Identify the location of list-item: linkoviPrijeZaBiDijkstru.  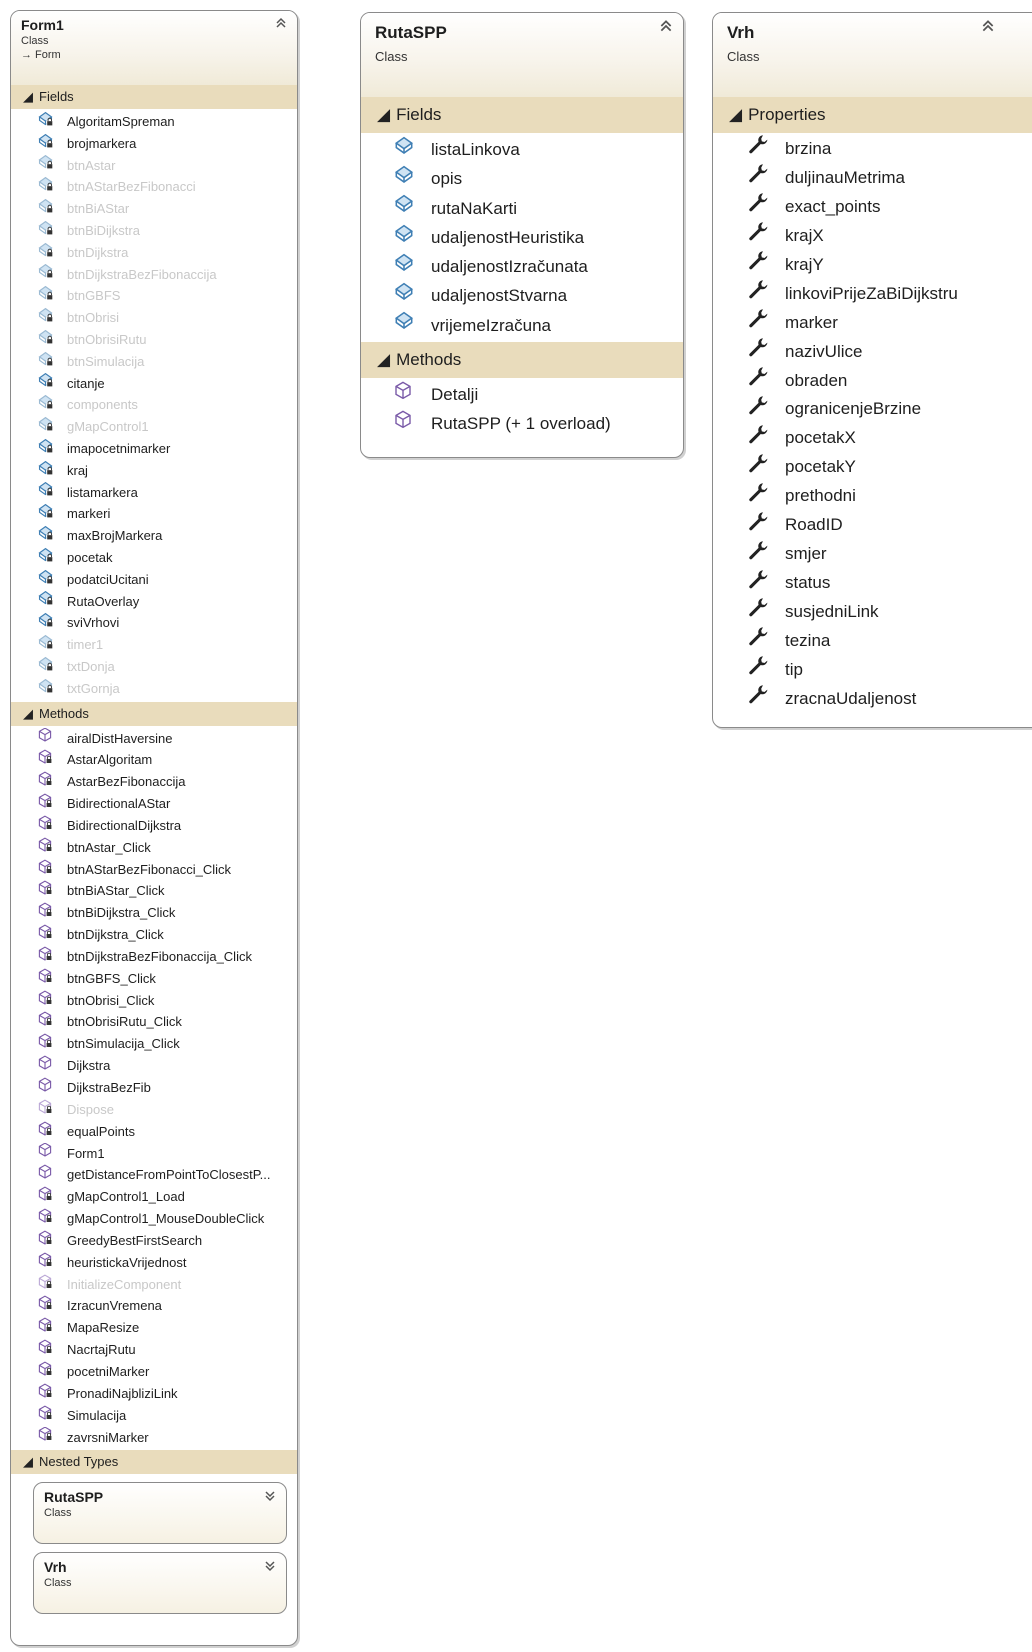
(872, 294).